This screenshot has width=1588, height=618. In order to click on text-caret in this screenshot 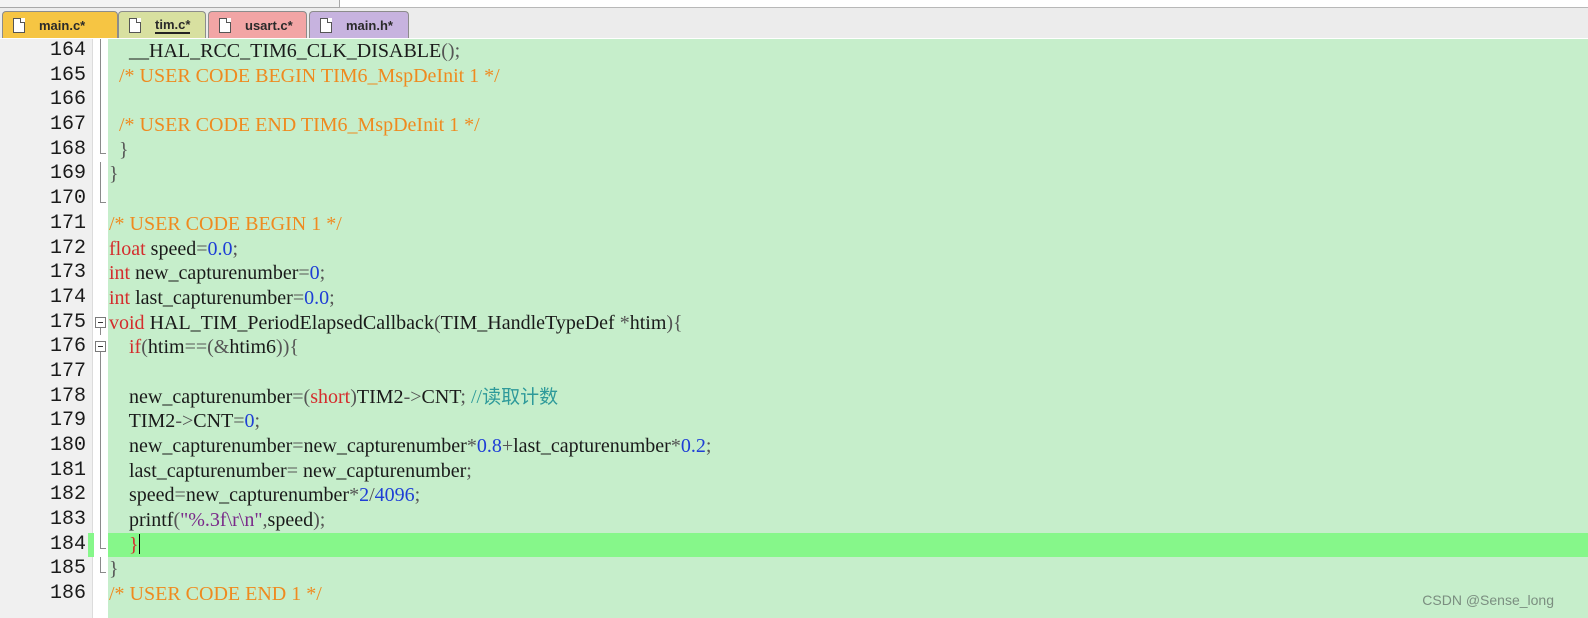, I will do `click(139, 543)`.